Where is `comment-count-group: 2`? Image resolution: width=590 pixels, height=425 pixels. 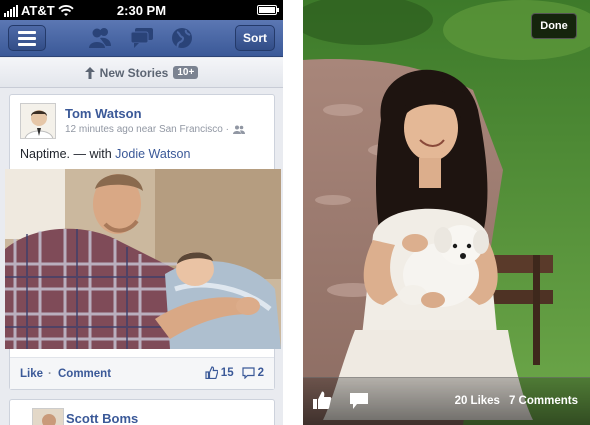
comment-count-group: 2 is located at coordinates (252, 372).